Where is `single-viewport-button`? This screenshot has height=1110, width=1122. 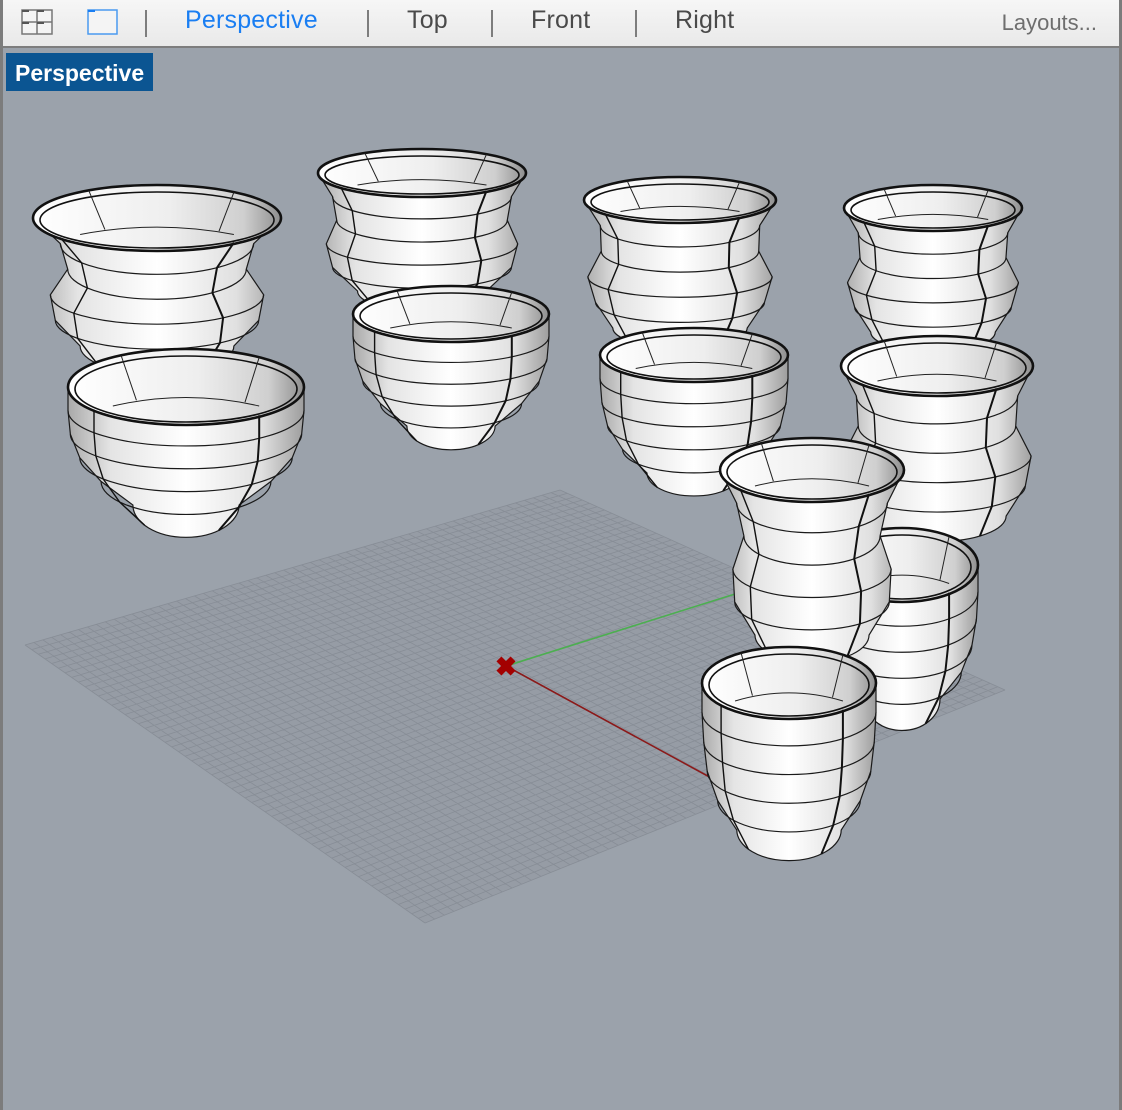
single-viewport-button is located at coordinates (102, 22).